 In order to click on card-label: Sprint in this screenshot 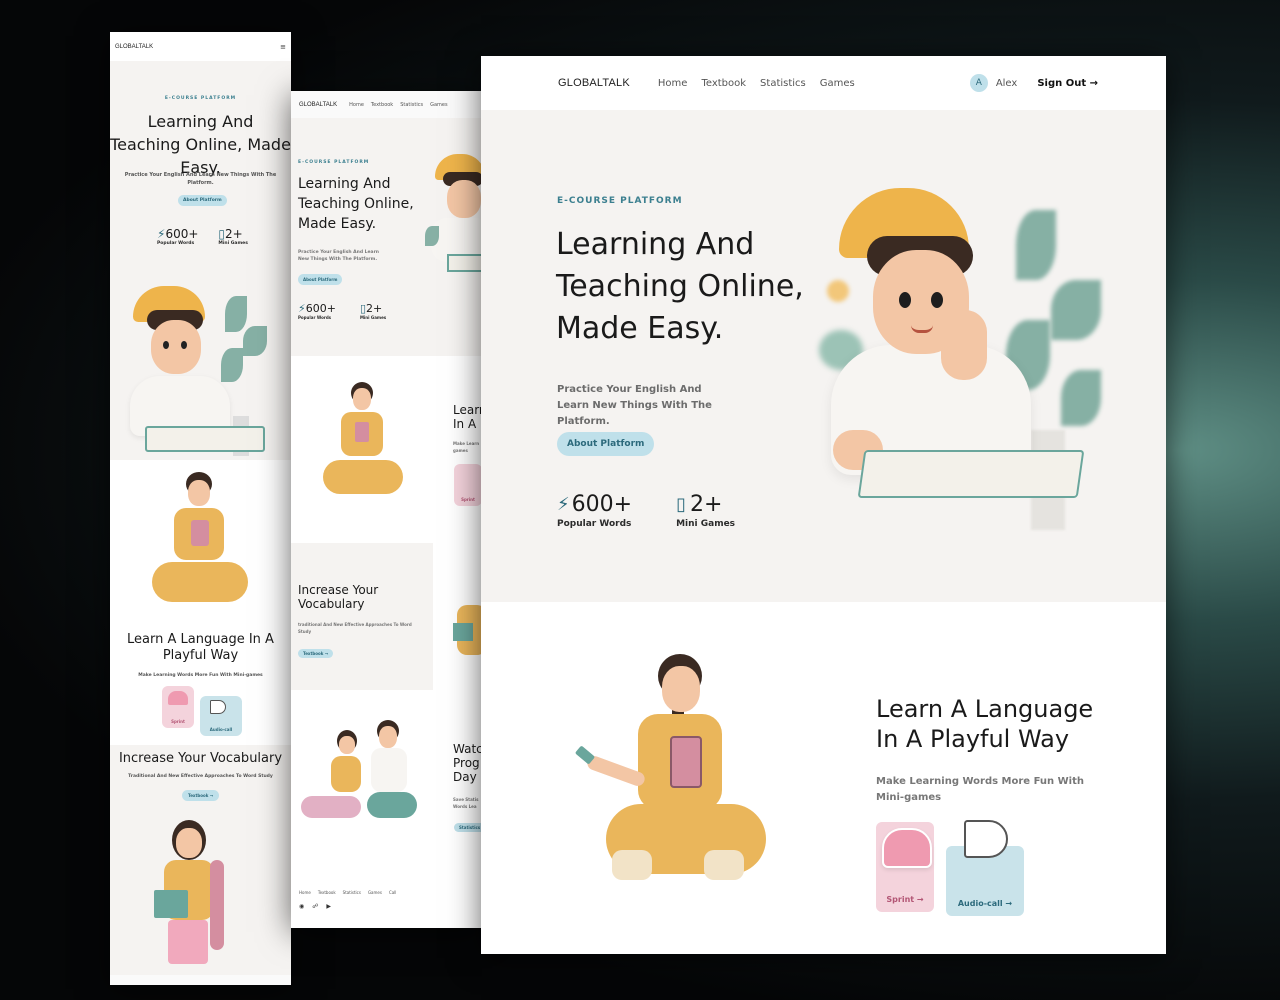, I will do `click(468, 499)`.